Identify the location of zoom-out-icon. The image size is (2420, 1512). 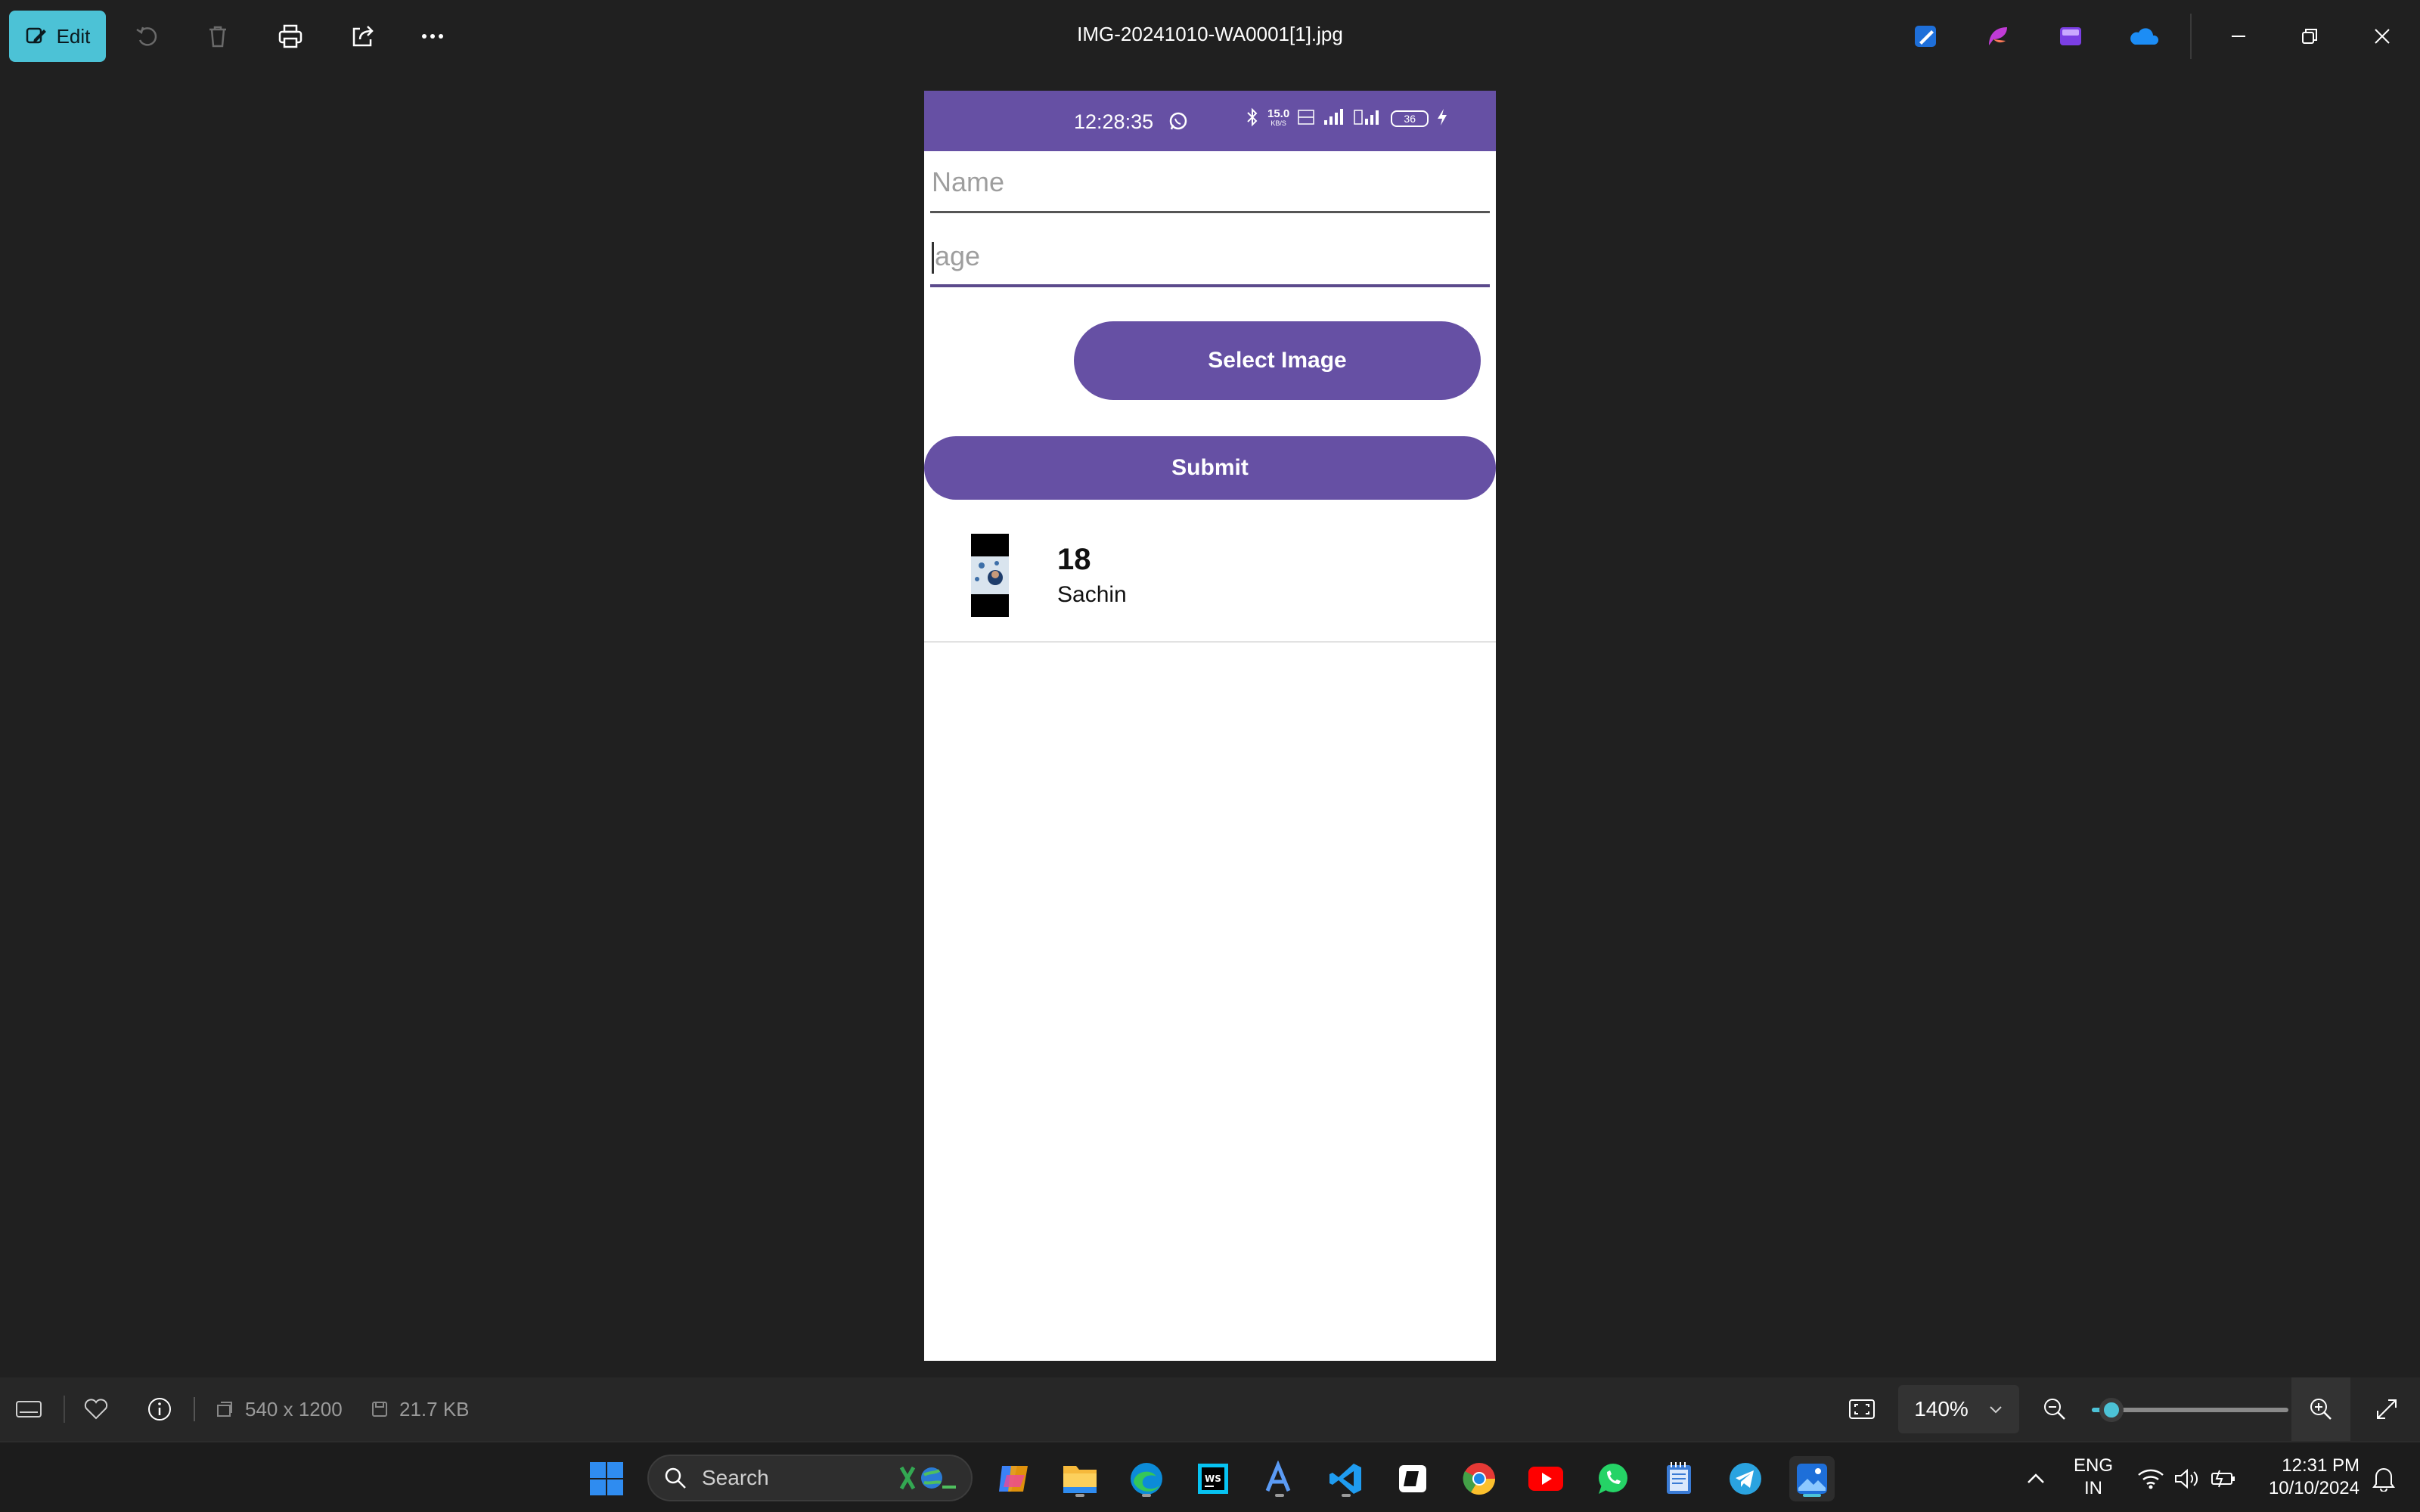
(2055, 1409).